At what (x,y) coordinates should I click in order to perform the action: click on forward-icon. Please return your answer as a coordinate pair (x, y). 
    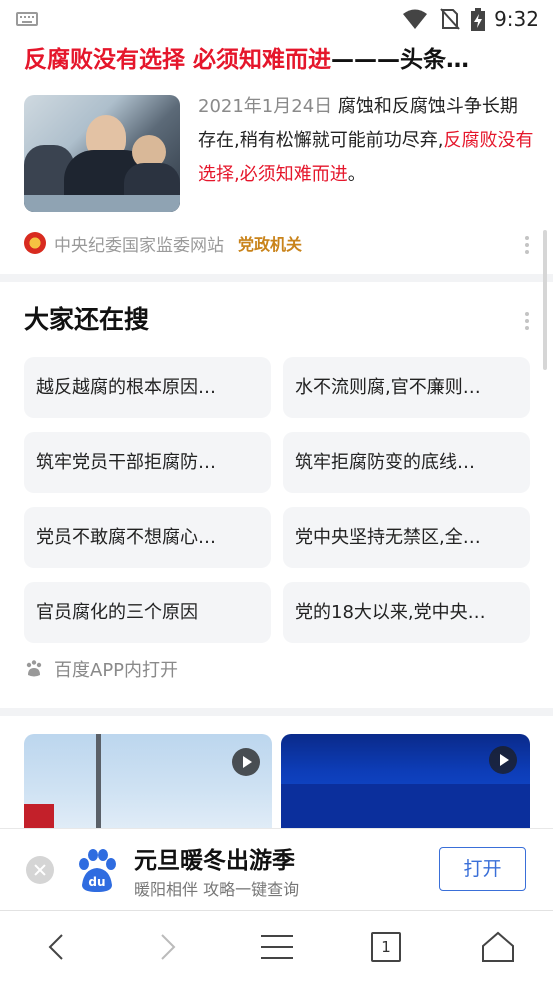
    Looking at the image, I should click on (166, 947).